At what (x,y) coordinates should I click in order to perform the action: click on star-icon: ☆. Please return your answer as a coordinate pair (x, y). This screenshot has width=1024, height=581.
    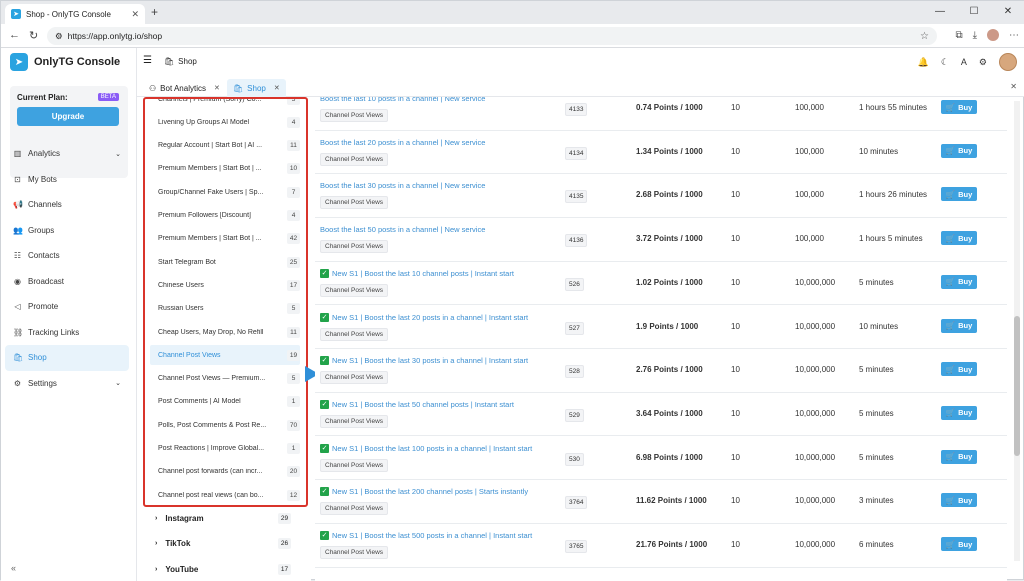
    Looking at the image, I should click on (924, 36).